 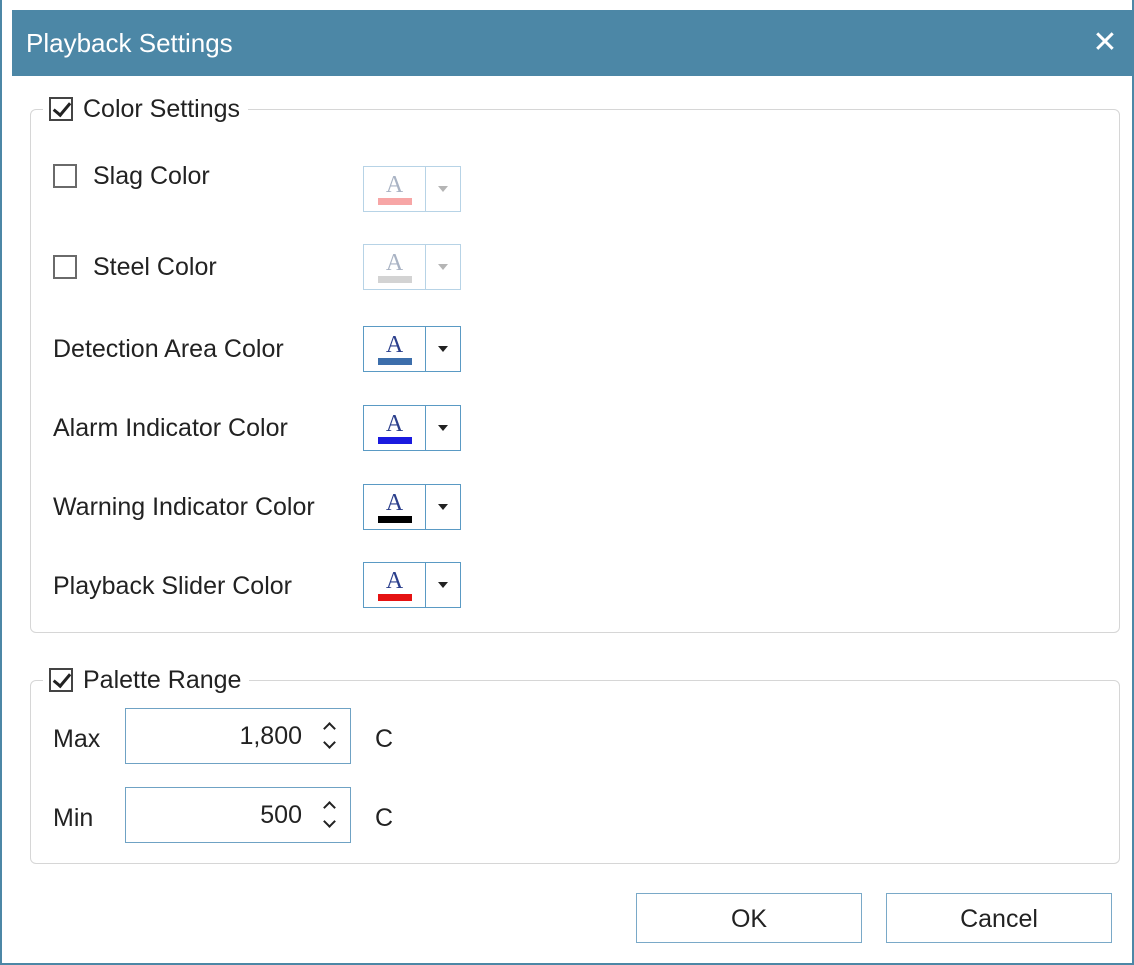 I want to click on max-increment-button, so click(x=329, y=727).